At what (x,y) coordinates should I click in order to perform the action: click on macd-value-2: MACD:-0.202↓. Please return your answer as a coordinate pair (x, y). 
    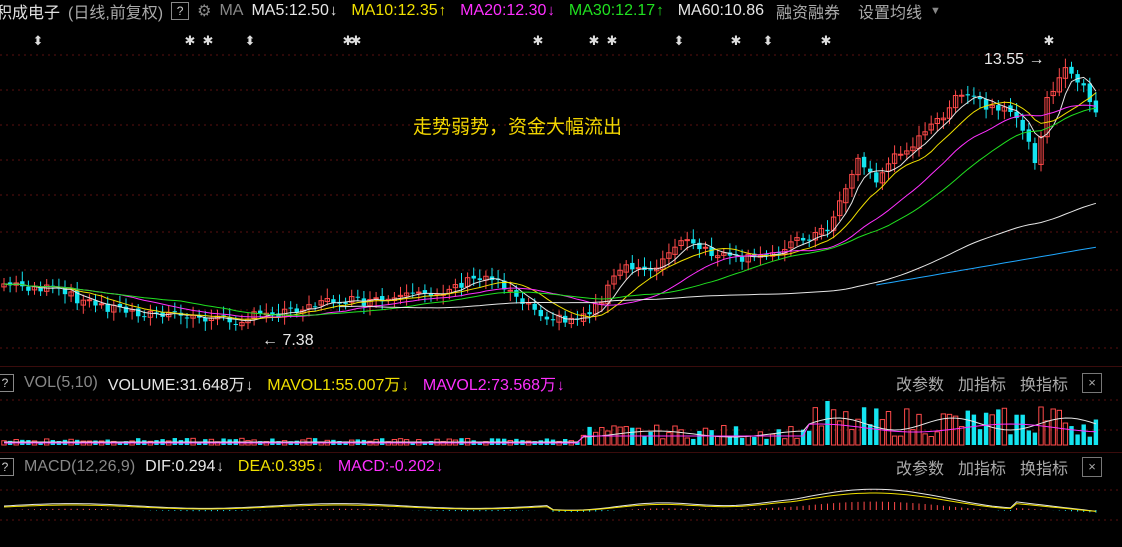
    Looking at the image, I should click on (390, 467).